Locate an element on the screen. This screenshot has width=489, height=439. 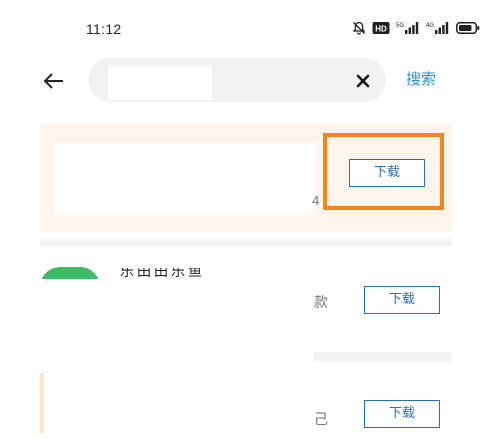
signal-5g-label: 5G is located at coordinates (400, 26).